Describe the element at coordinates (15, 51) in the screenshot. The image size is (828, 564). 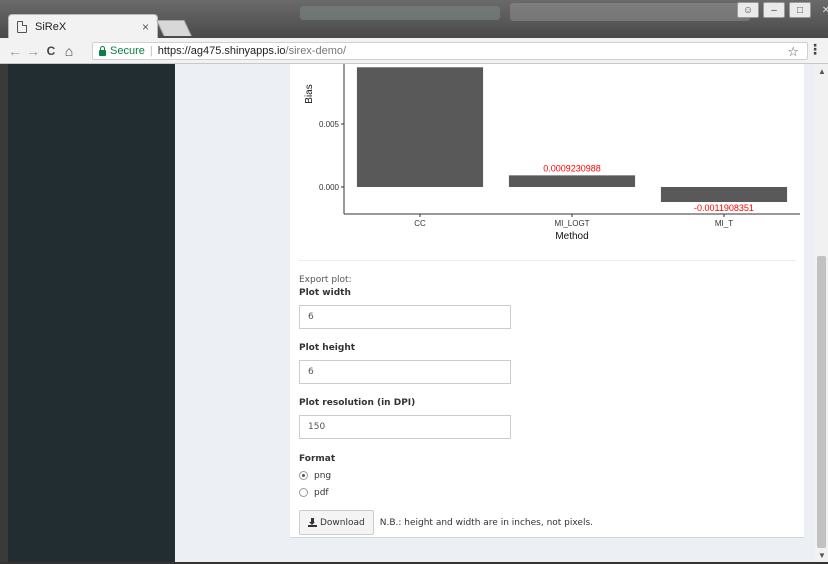
I see `back-icon: ←` at that location.